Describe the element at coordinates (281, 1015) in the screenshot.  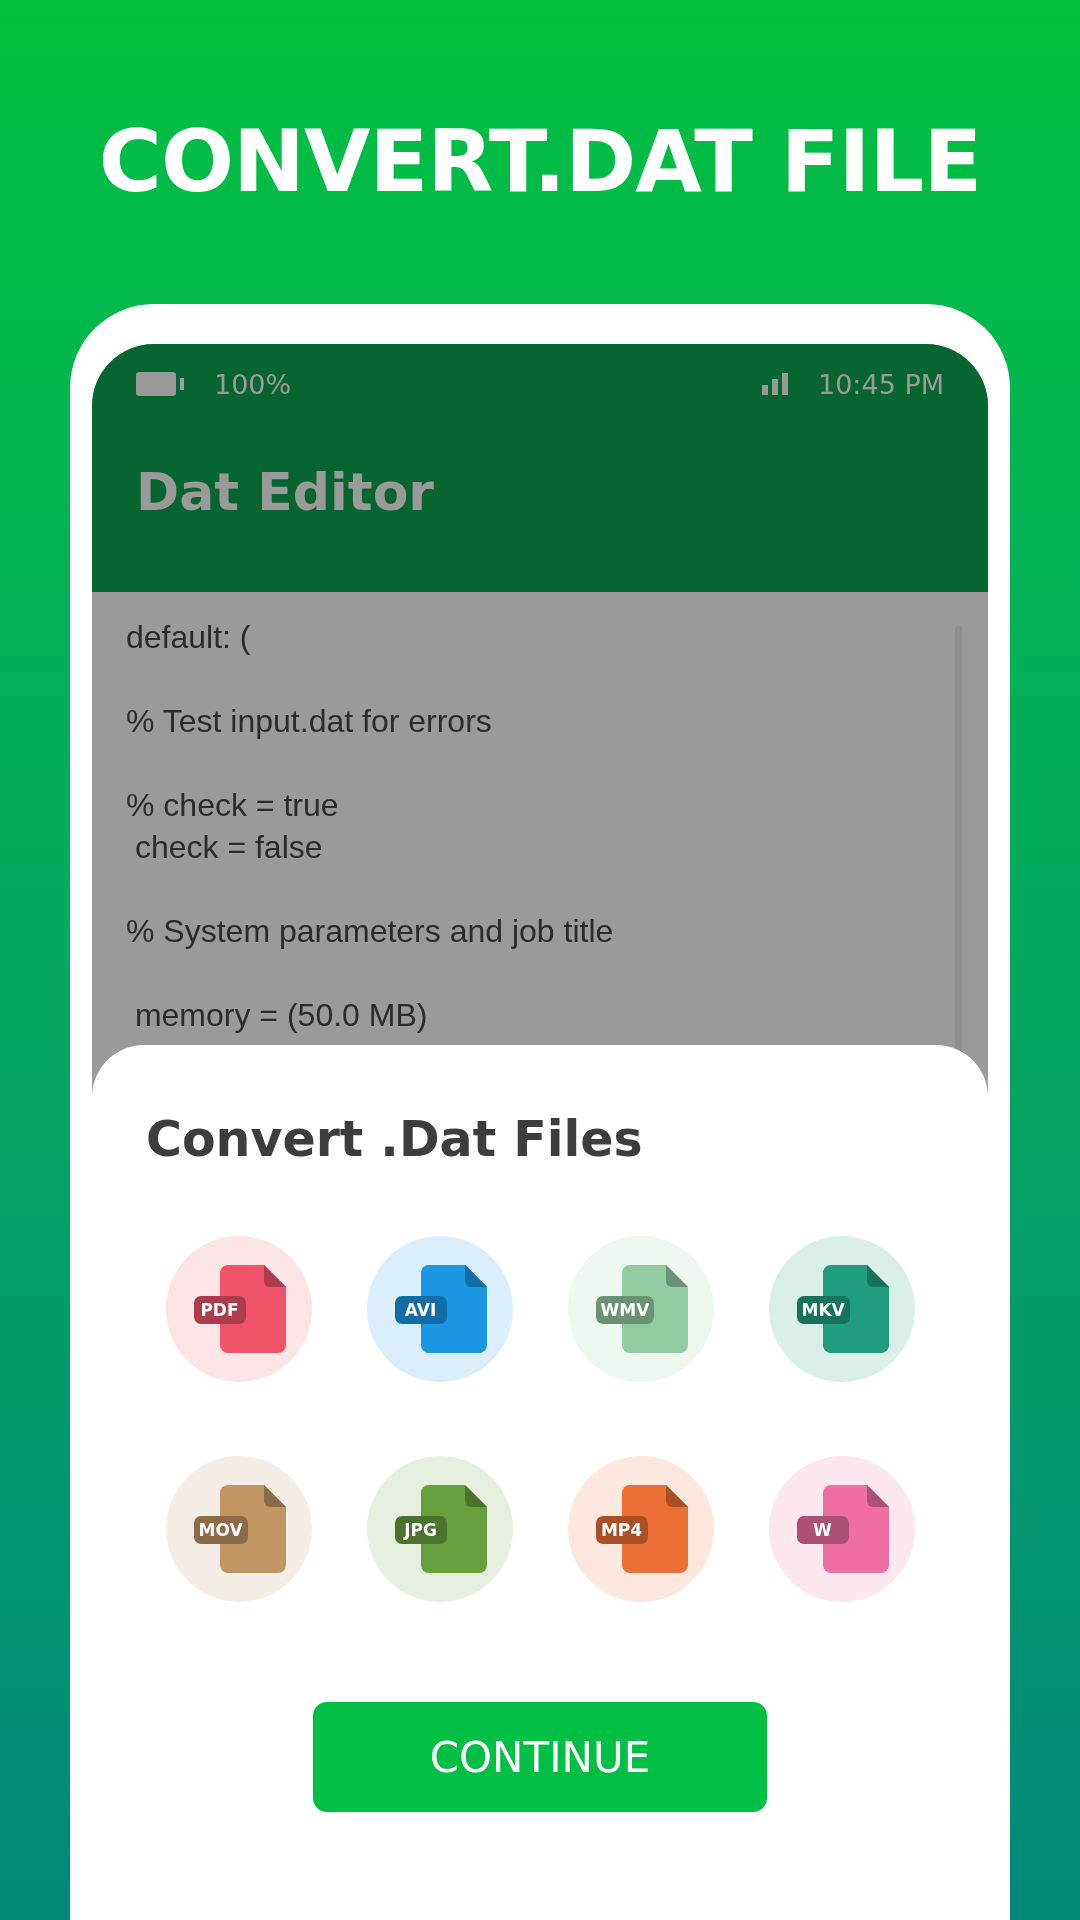
I see `code-line: memory = (50.0 MB)` at that location.